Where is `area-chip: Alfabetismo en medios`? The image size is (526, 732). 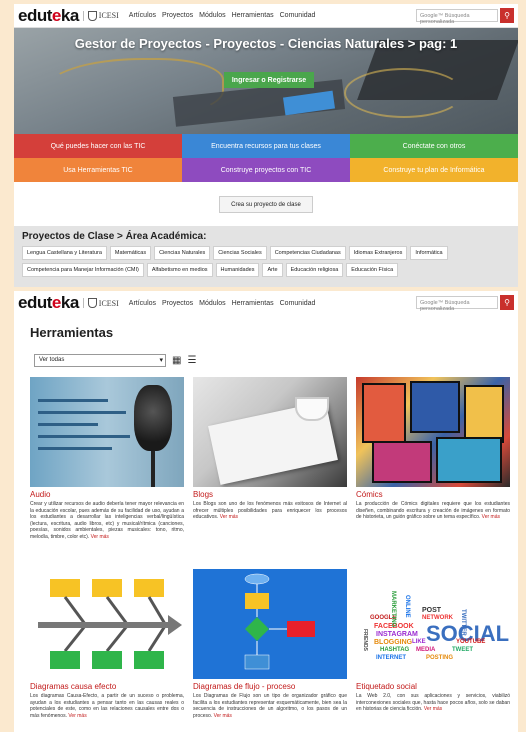
area-chip: Alfabetismo en medios is located at coordinates (179, 270).